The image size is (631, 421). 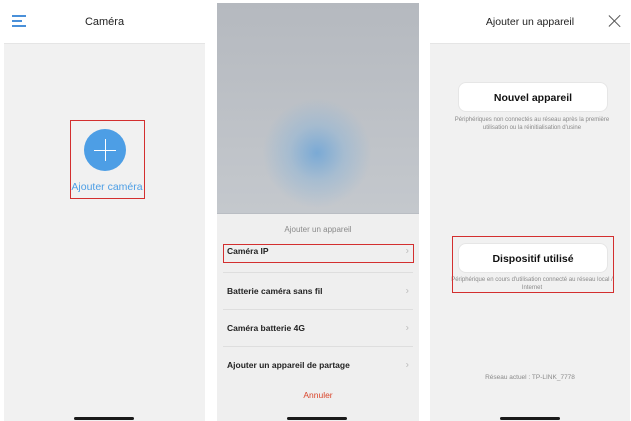 I want to click on sheet-item-wireless-battery-camera: Batterie caméra sans fil ›, so click(x=318, y=291).